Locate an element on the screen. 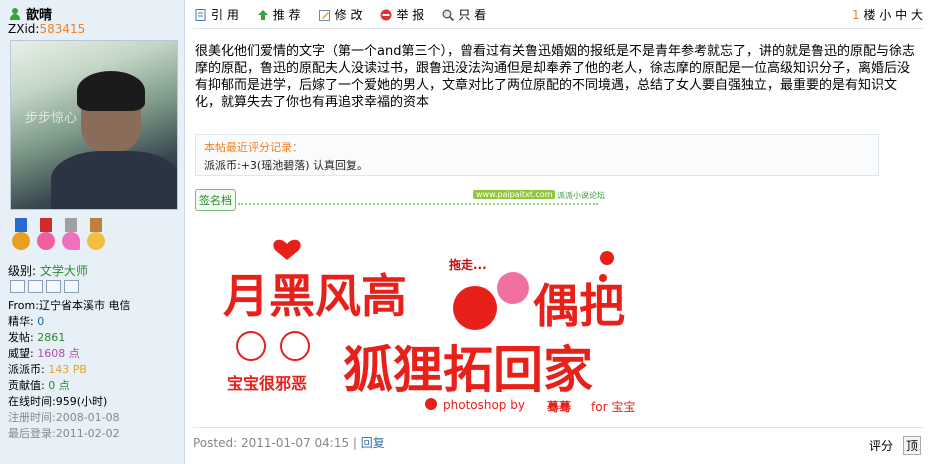  level-value: 文学大师 is located at coordinates (63, 271).